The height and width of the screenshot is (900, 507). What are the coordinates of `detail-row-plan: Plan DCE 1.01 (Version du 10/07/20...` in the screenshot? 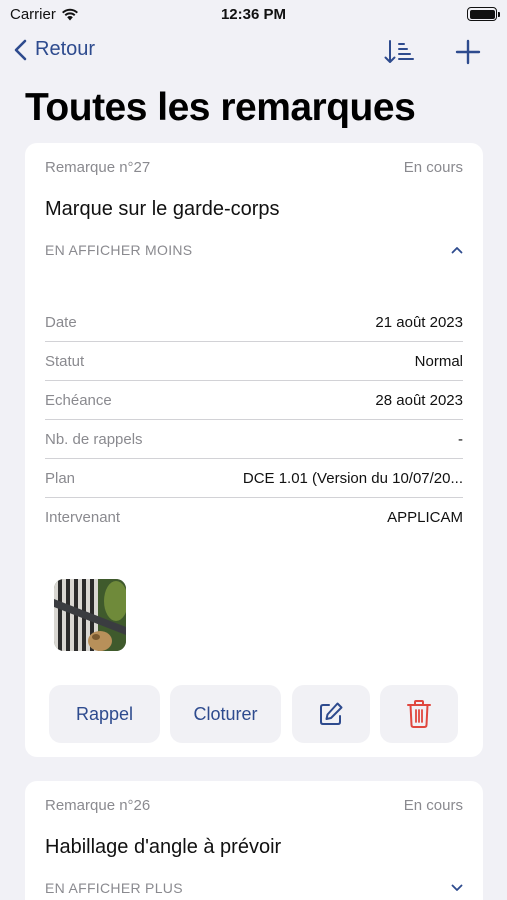 It's located at (254, 478).